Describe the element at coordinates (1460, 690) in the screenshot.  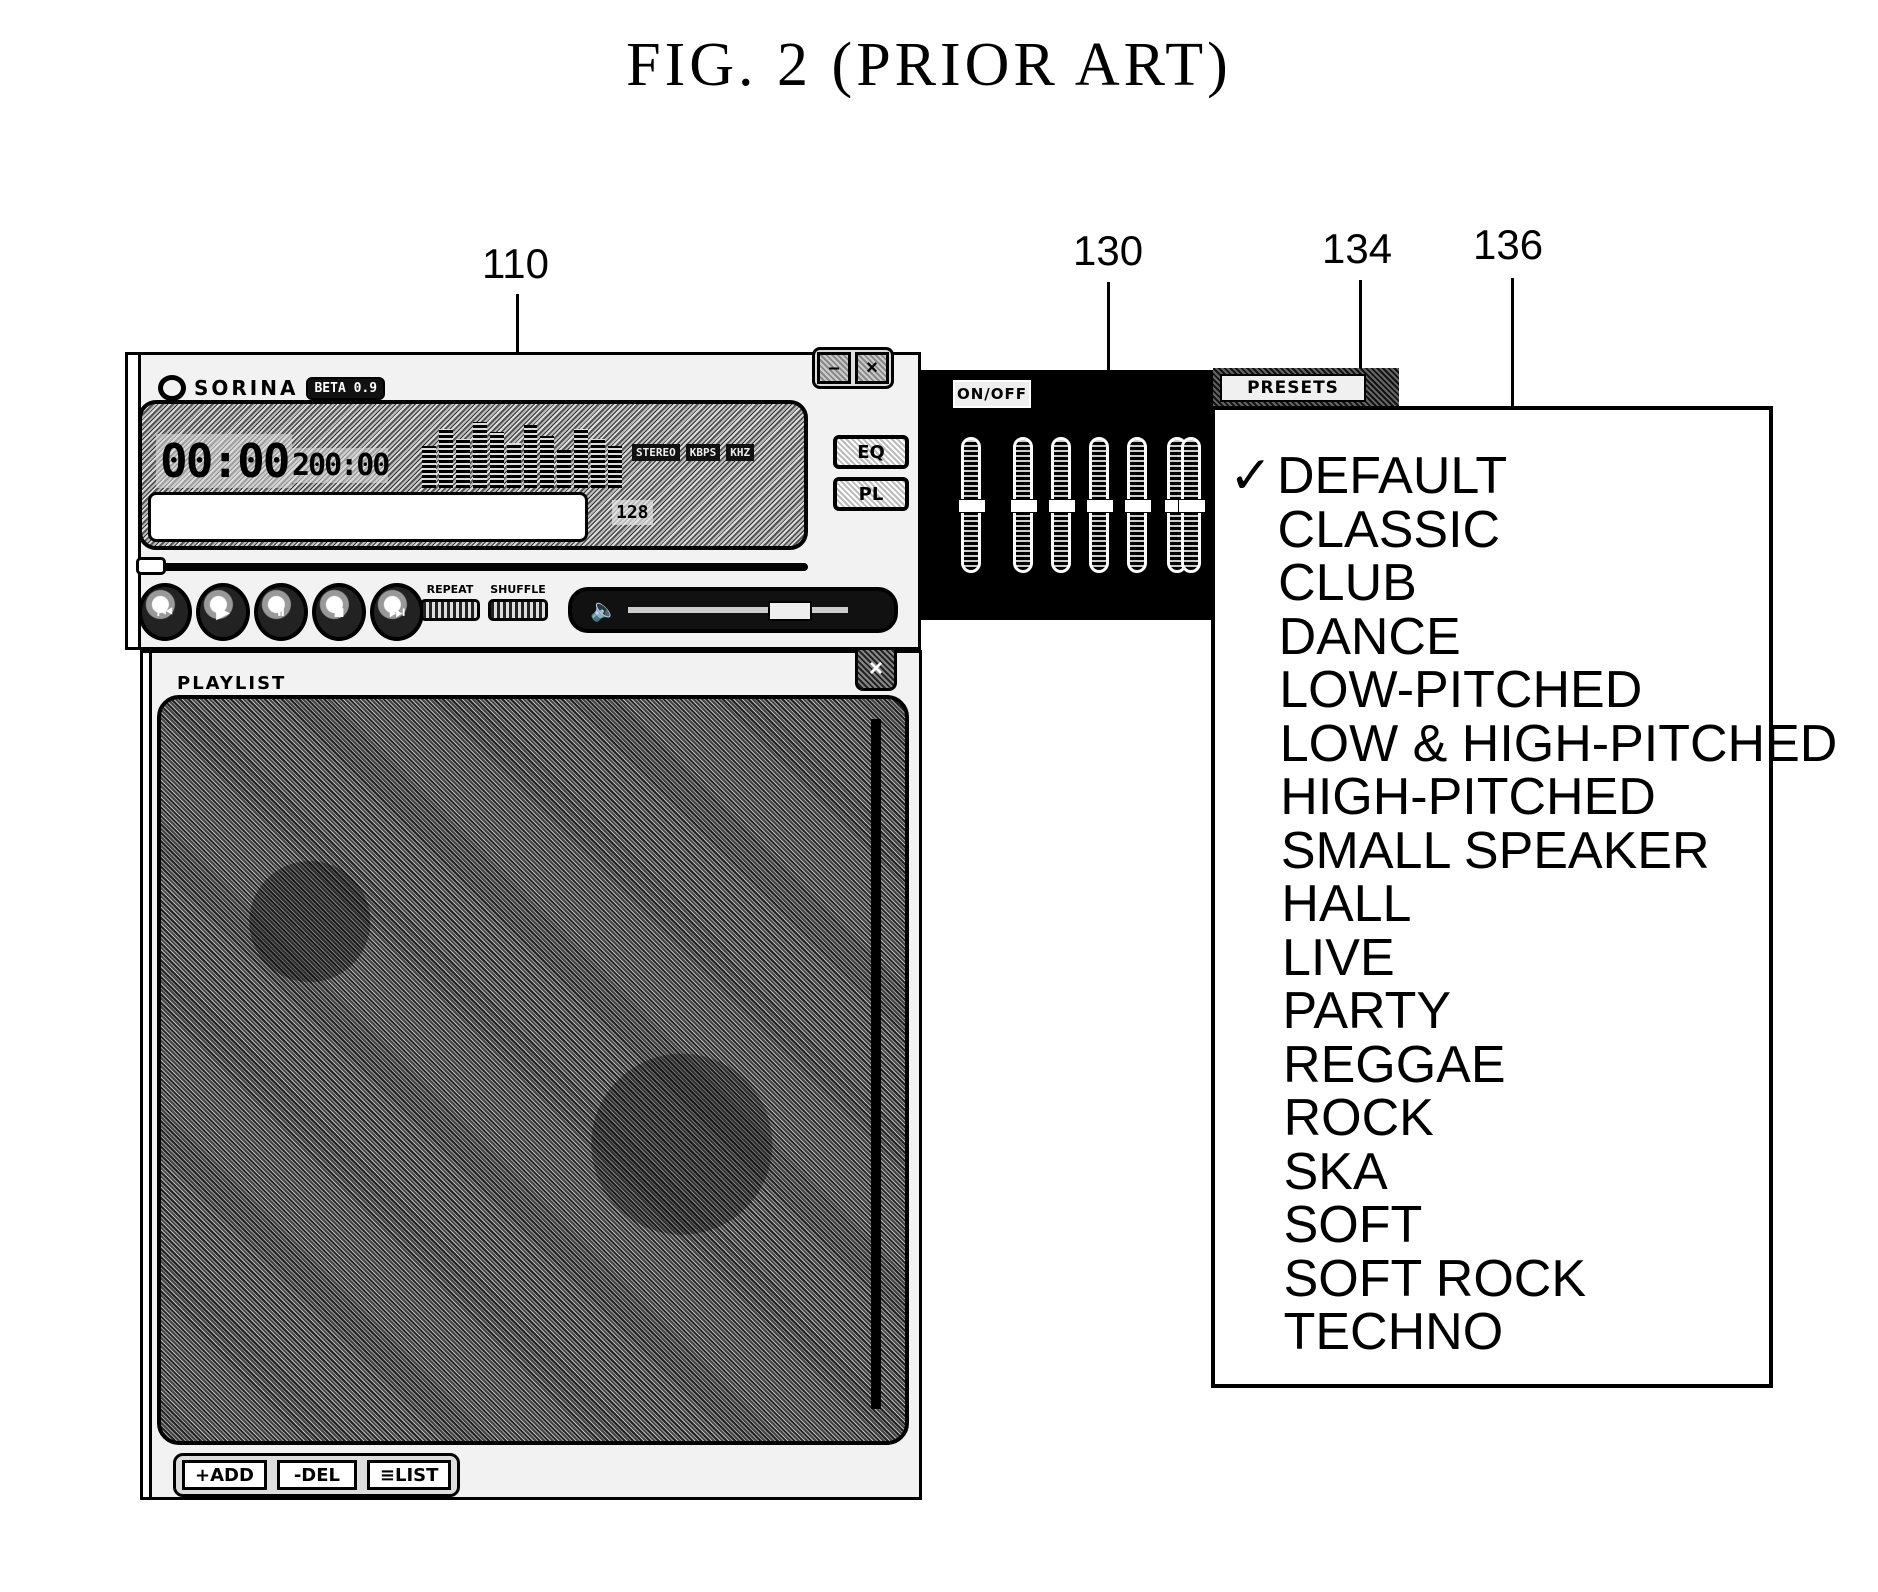
I see `preset-menu-item: LOW-PITCHED` at that location.